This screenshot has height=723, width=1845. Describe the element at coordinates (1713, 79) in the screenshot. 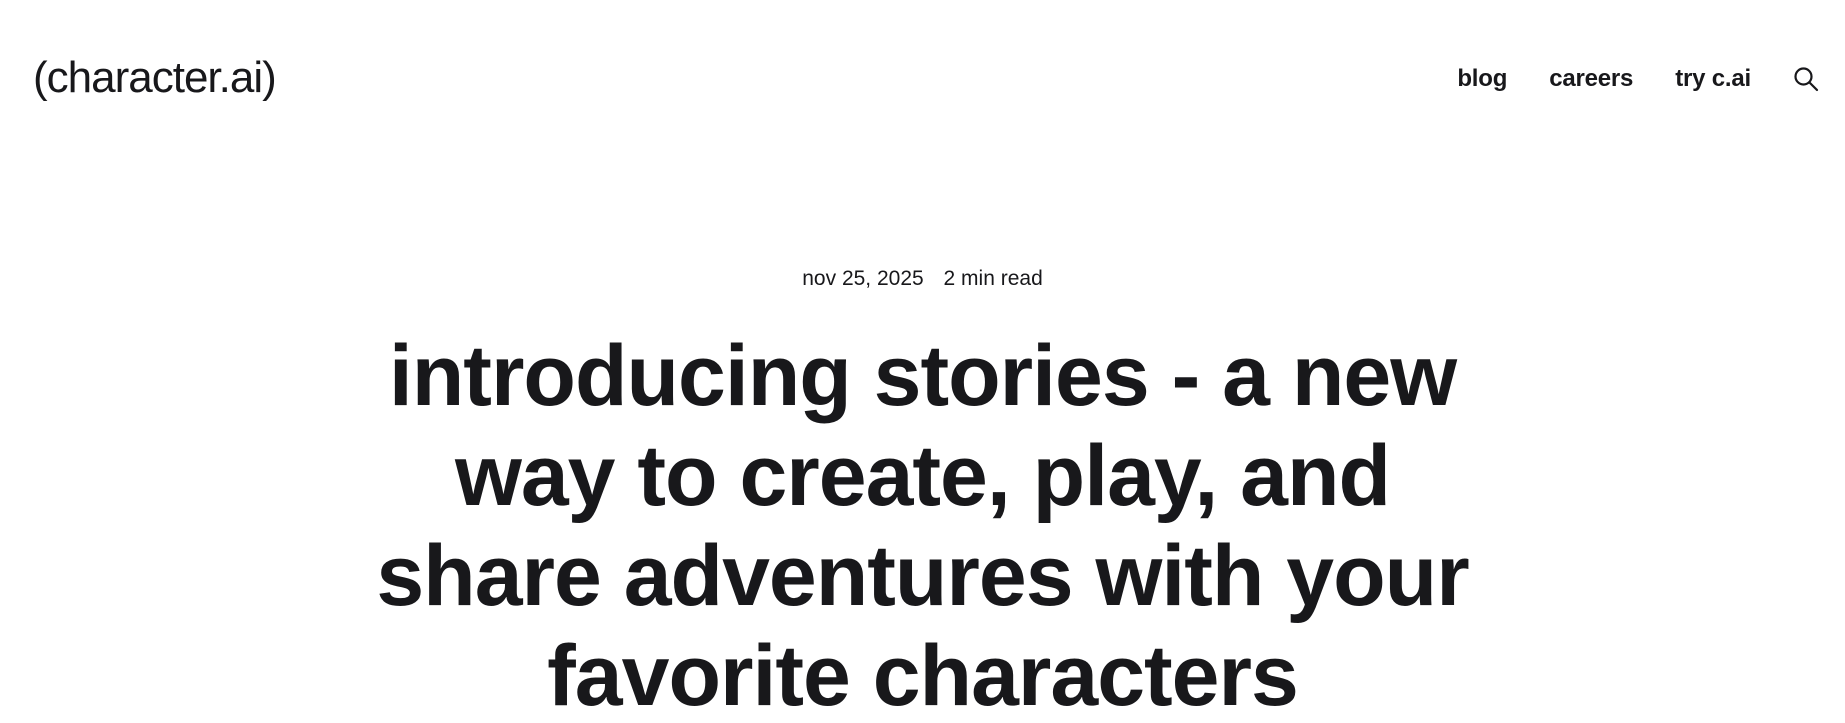

I see `nav-link-try-cai: try c.ai` at that location.